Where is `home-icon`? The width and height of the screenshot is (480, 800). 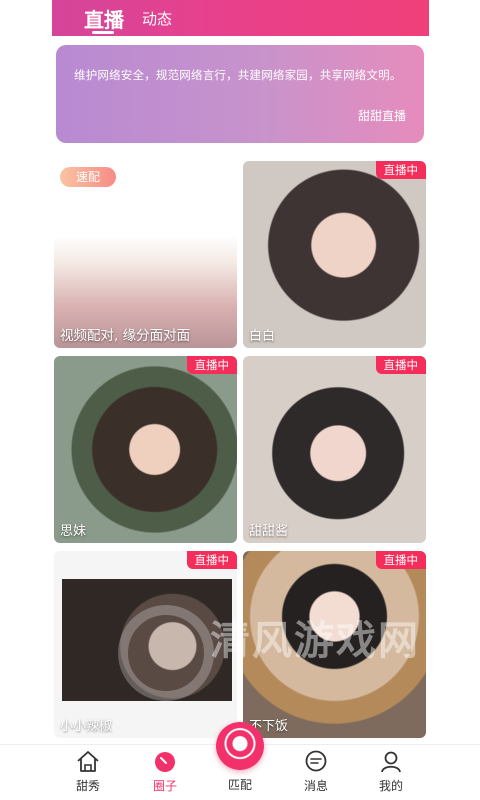 home-icon is located at coordinates (88, 761).